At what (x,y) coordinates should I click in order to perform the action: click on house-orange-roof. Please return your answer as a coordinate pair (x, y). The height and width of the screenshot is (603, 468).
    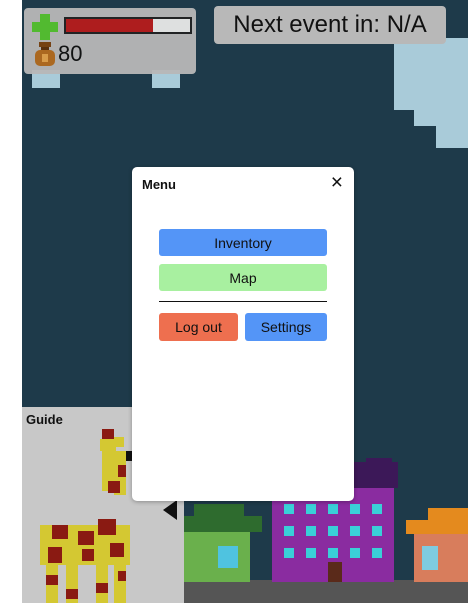
    Looking at the image, I should click on (437, 527).